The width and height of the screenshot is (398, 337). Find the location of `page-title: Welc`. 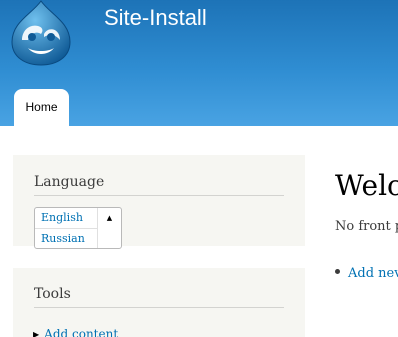

page-title: Welc is located at coordinates (366, 185).